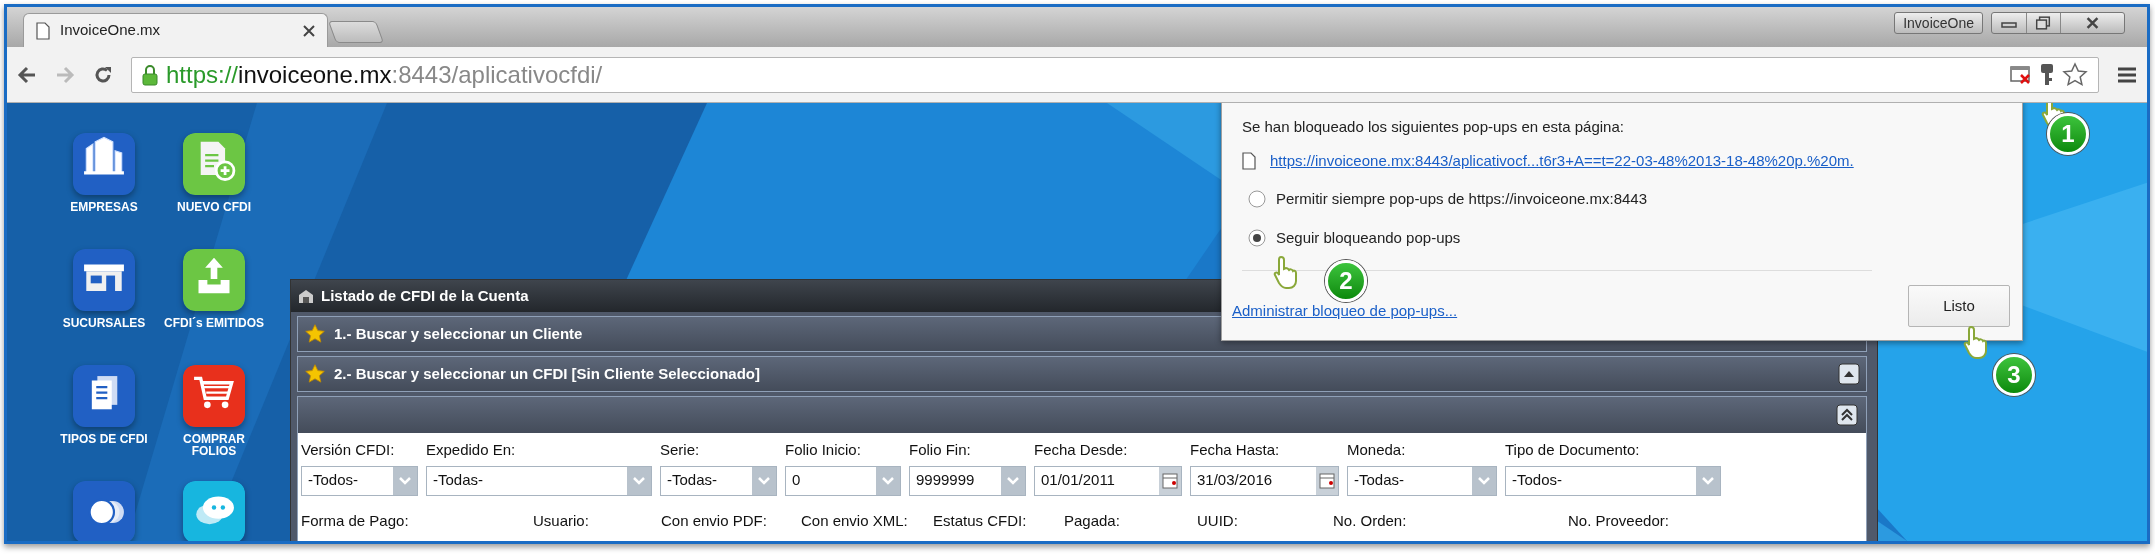  What do you see at coordinates (214, 511) in the screenshot?
I see `chat-icon` at bounding box center [214, 511].